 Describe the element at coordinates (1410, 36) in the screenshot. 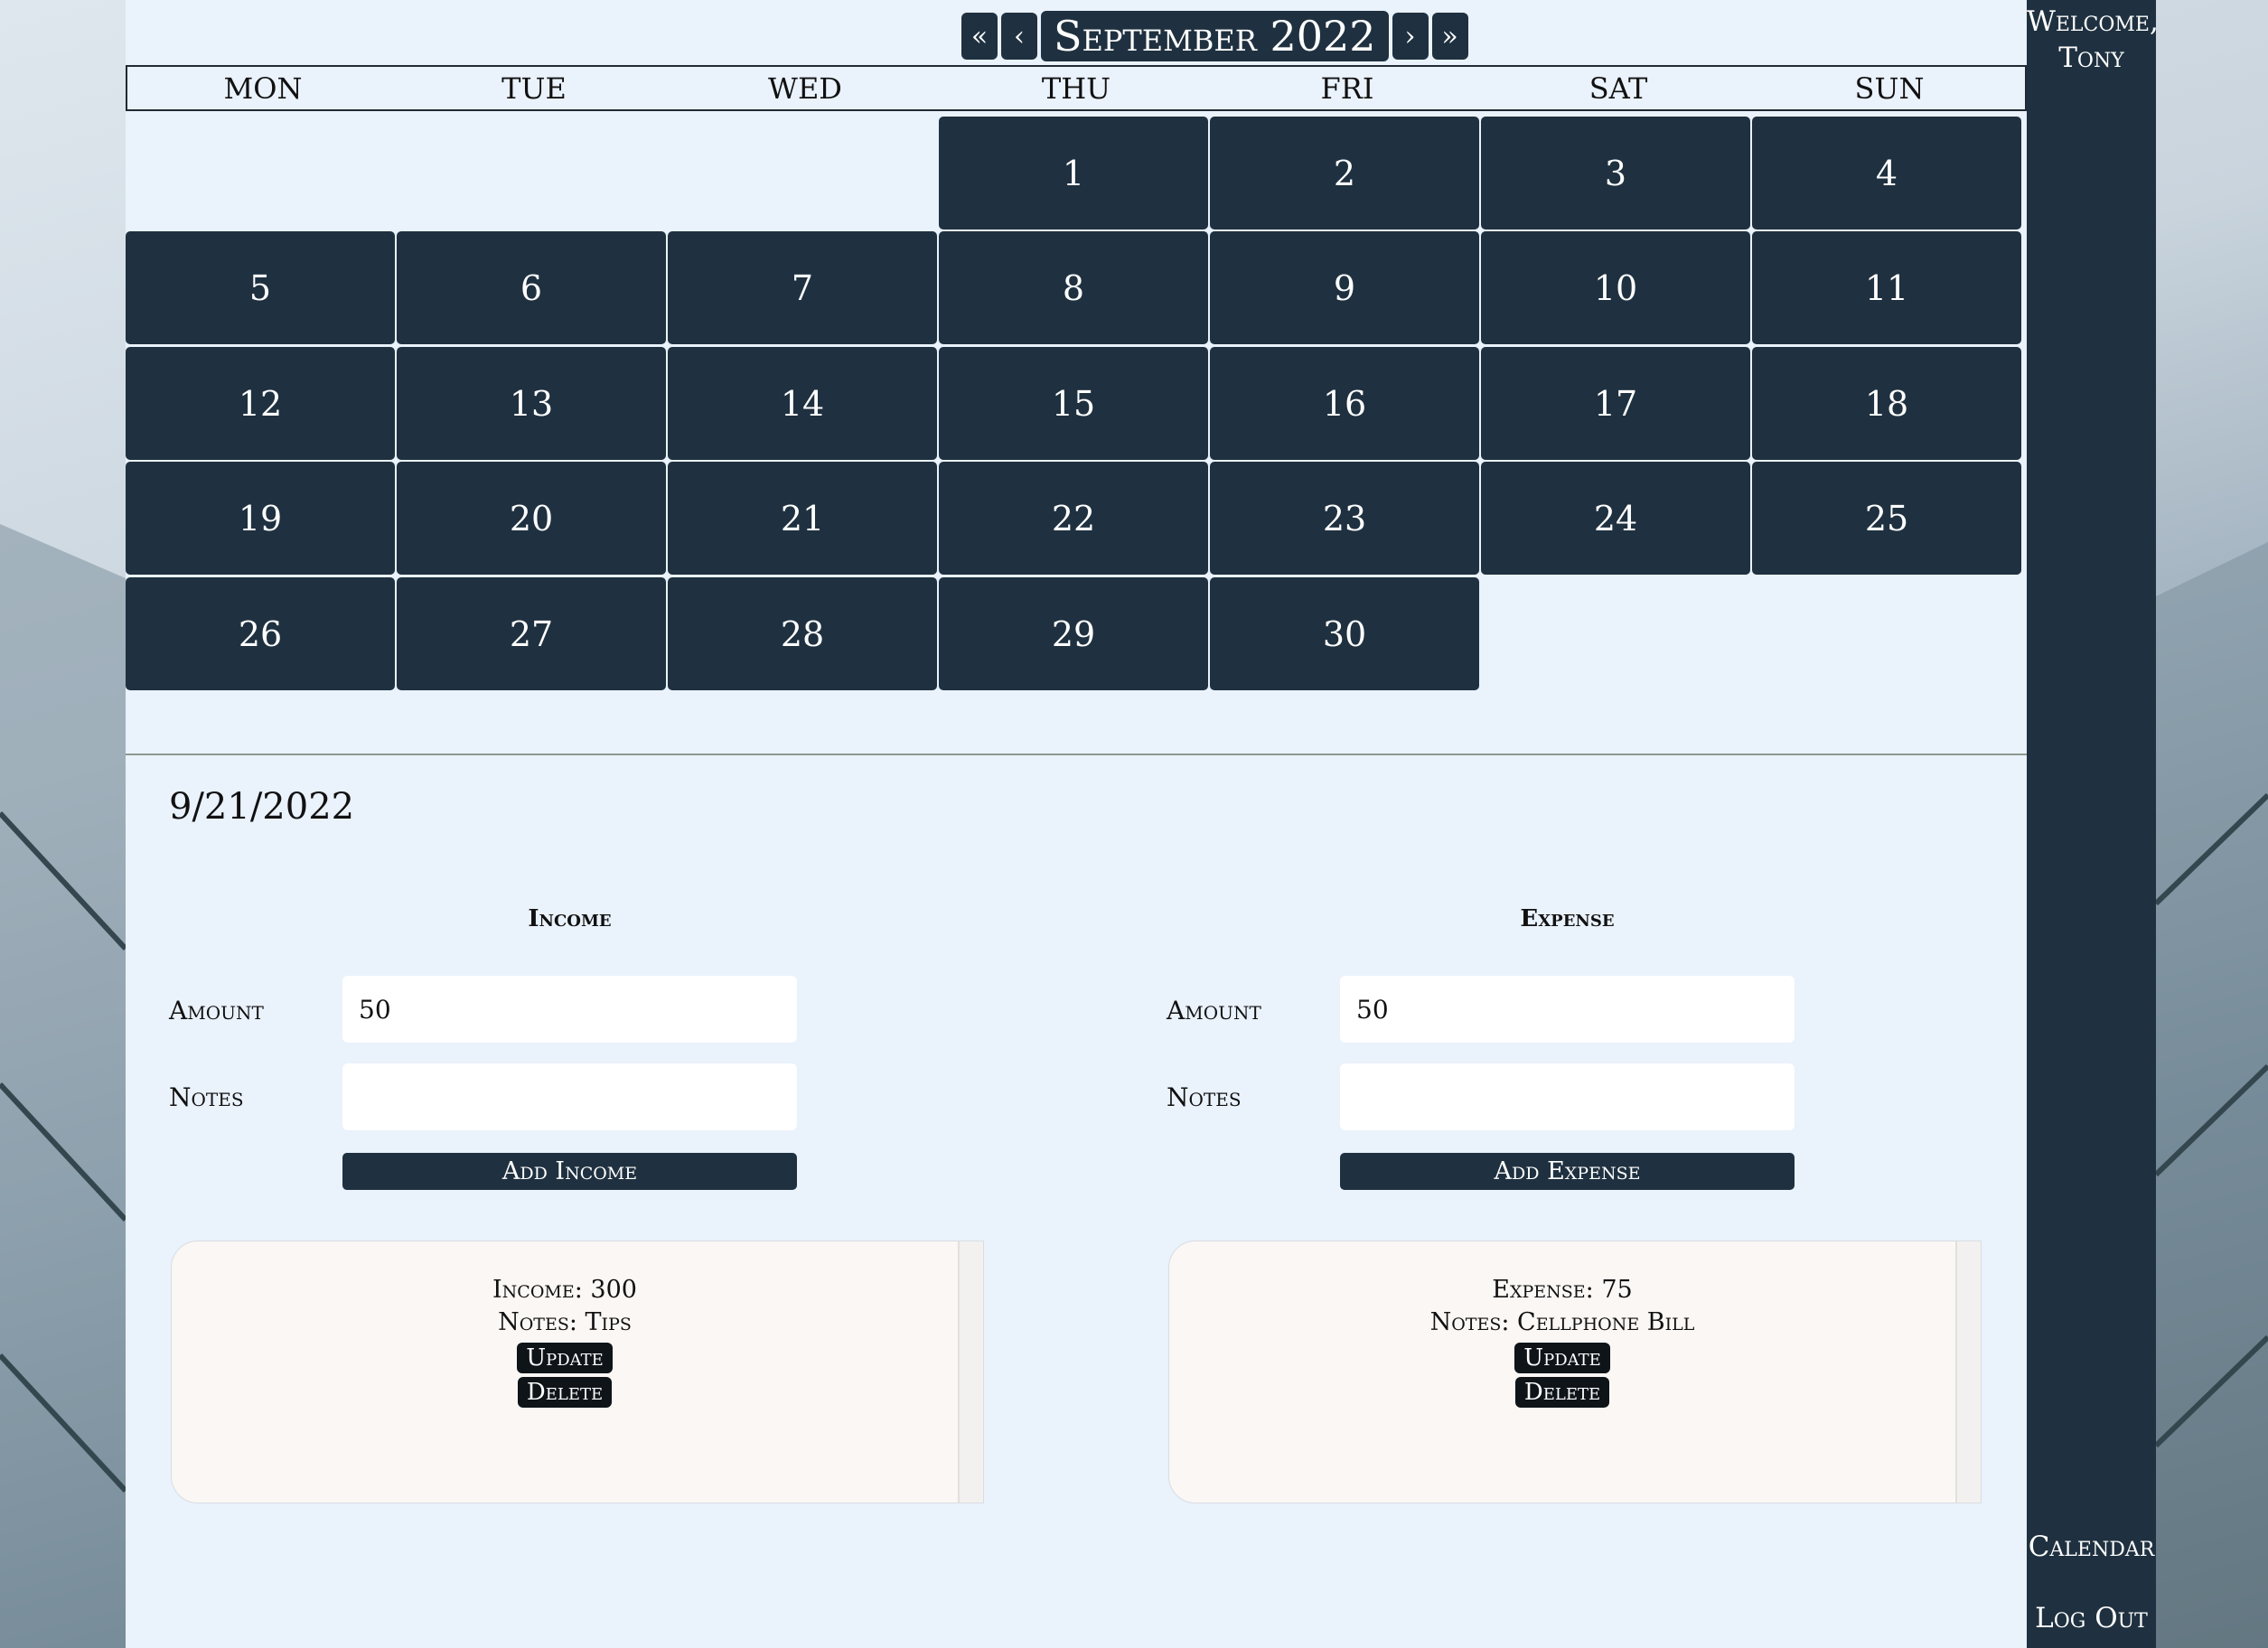

I see `next-month-button: ›` at that location.